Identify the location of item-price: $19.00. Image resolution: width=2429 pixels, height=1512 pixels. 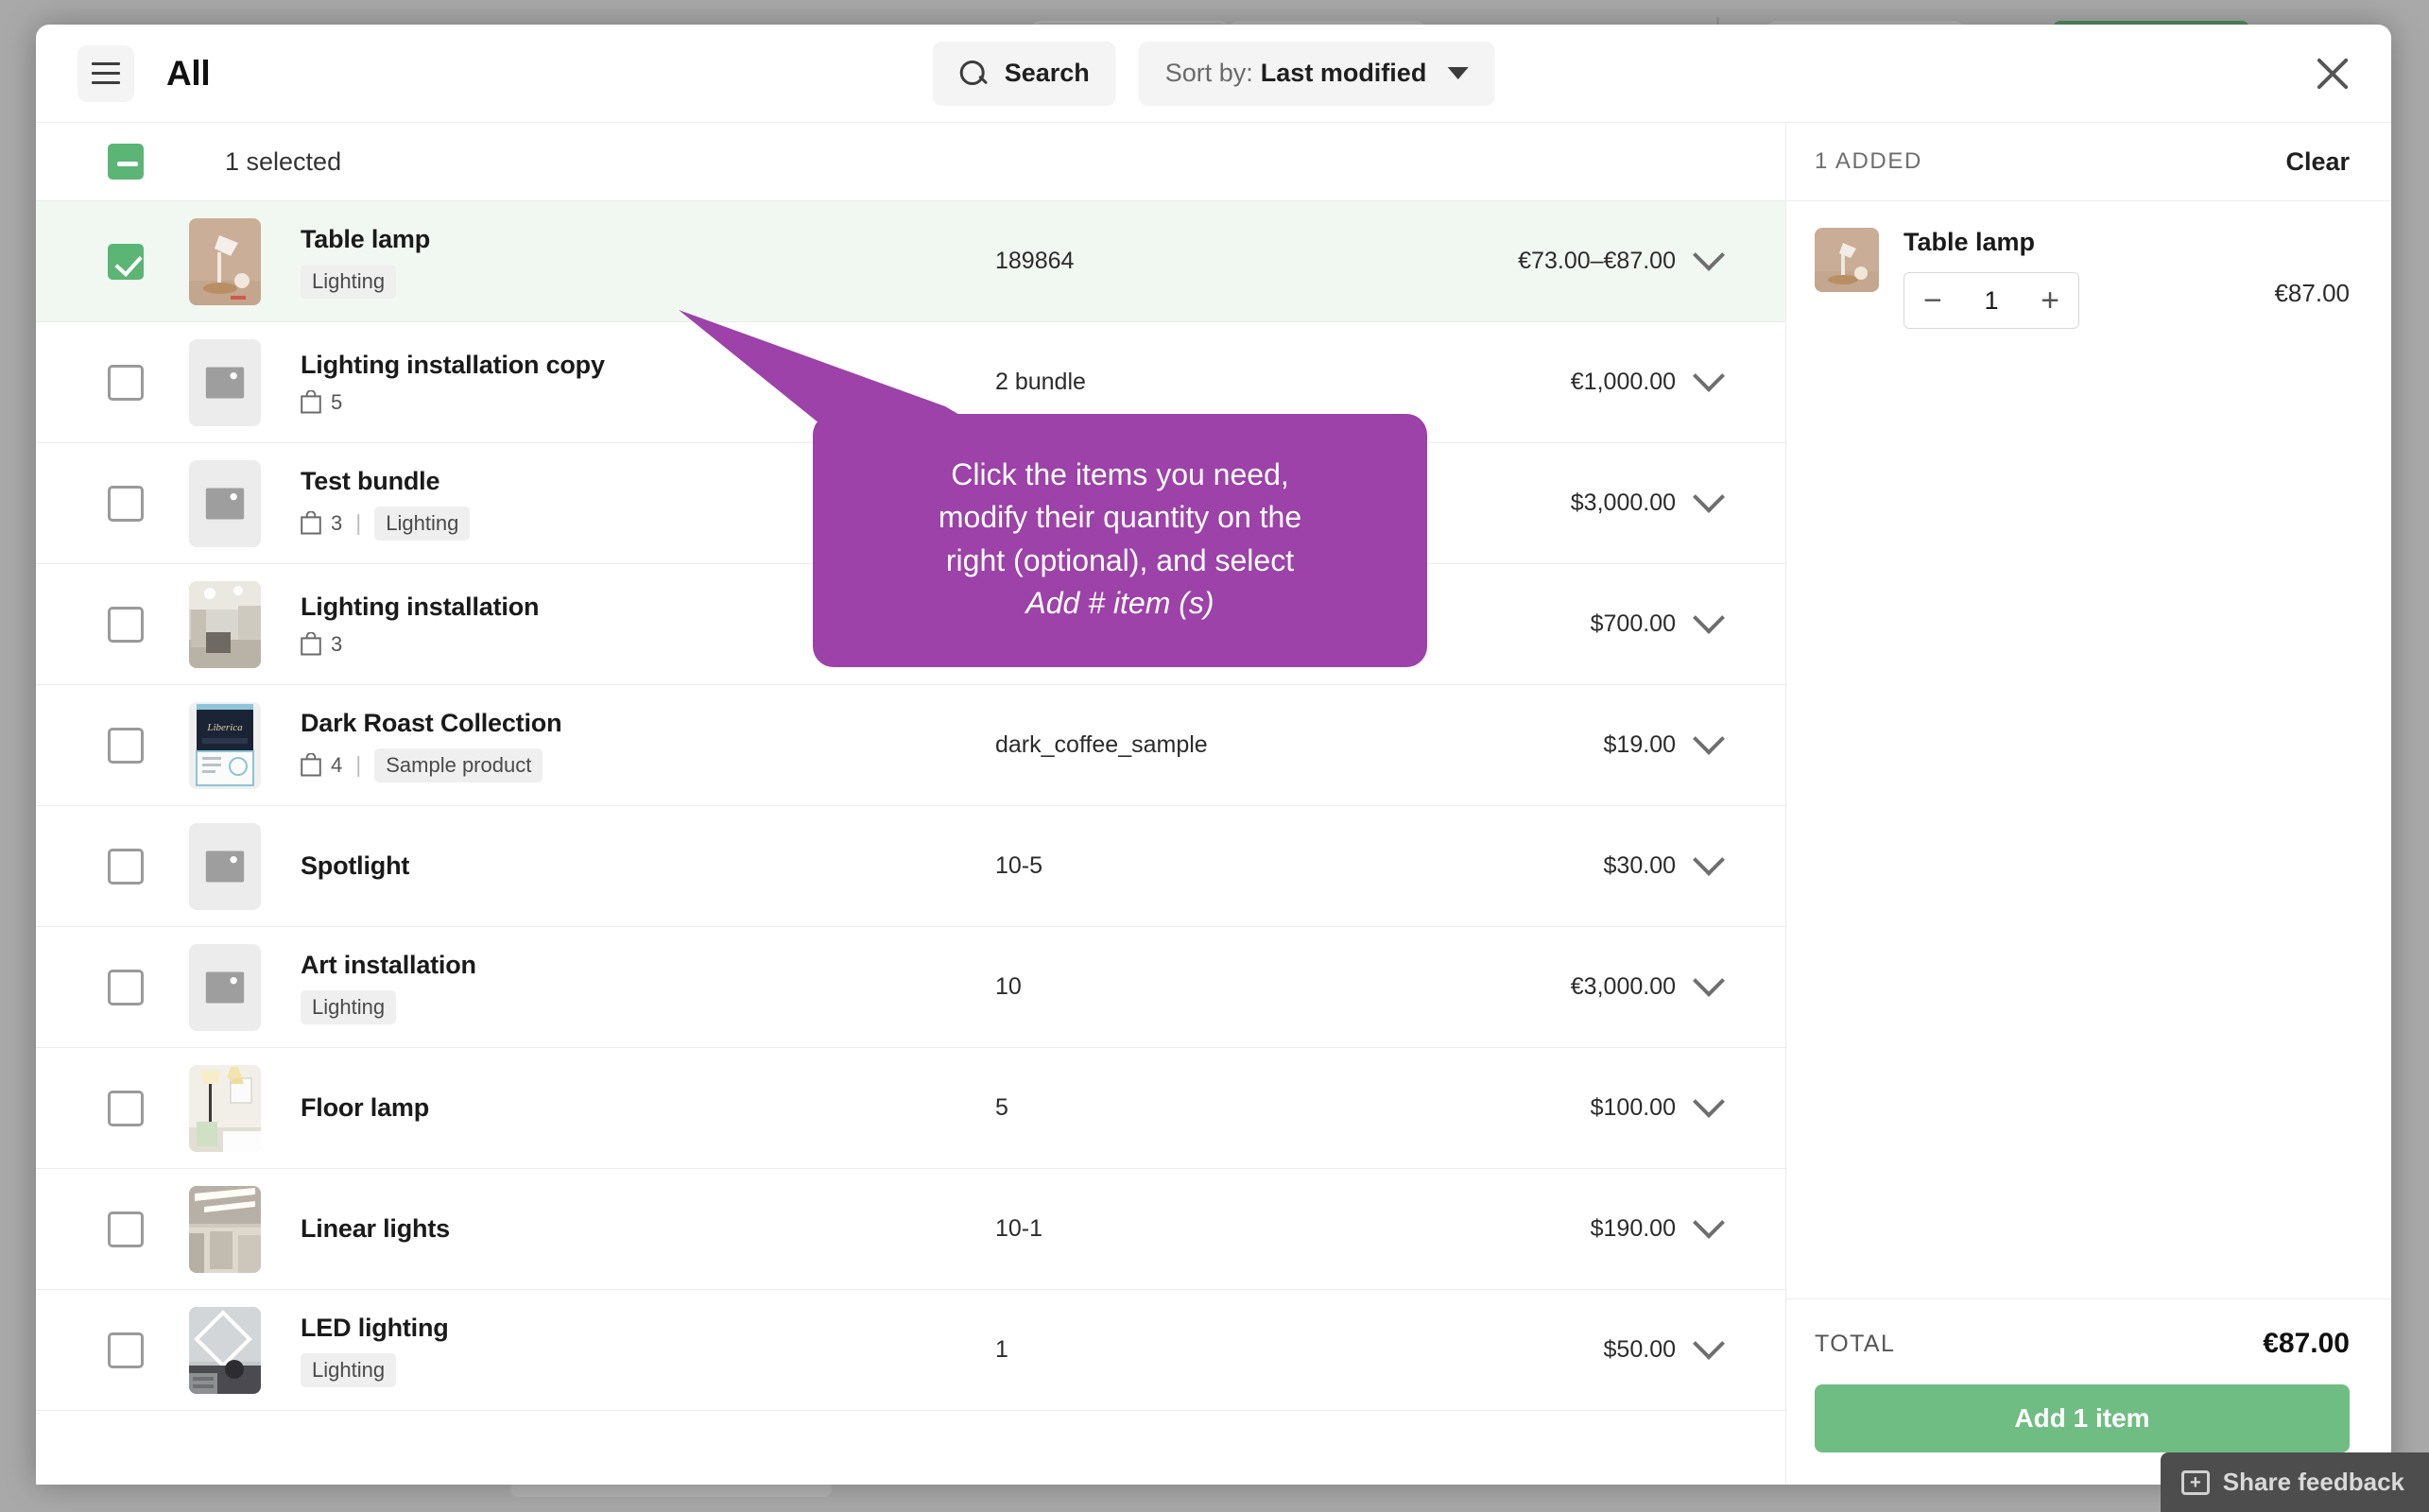
(1639, 744).